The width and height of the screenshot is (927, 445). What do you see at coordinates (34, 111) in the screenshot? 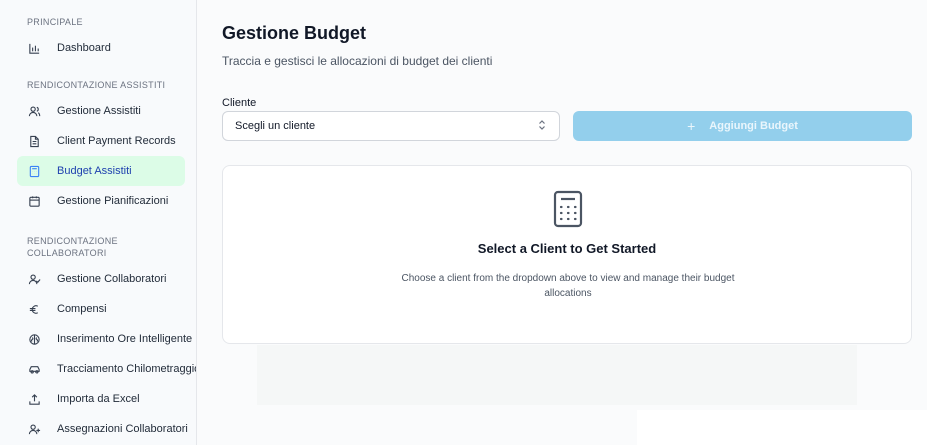
I see `users-icon` at bounding box center [34, 111].